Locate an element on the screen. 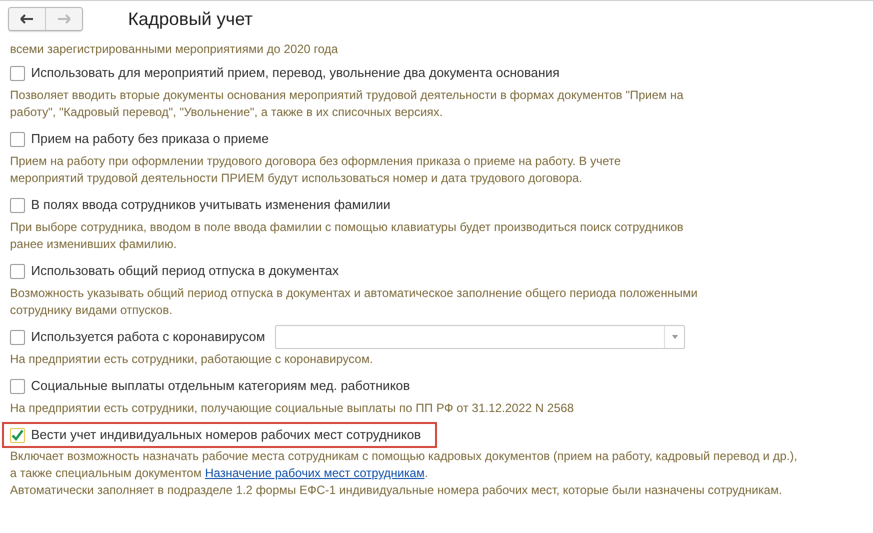  option-label: Использовать общий период отпуска в документах is located at coordinates (185, 271).